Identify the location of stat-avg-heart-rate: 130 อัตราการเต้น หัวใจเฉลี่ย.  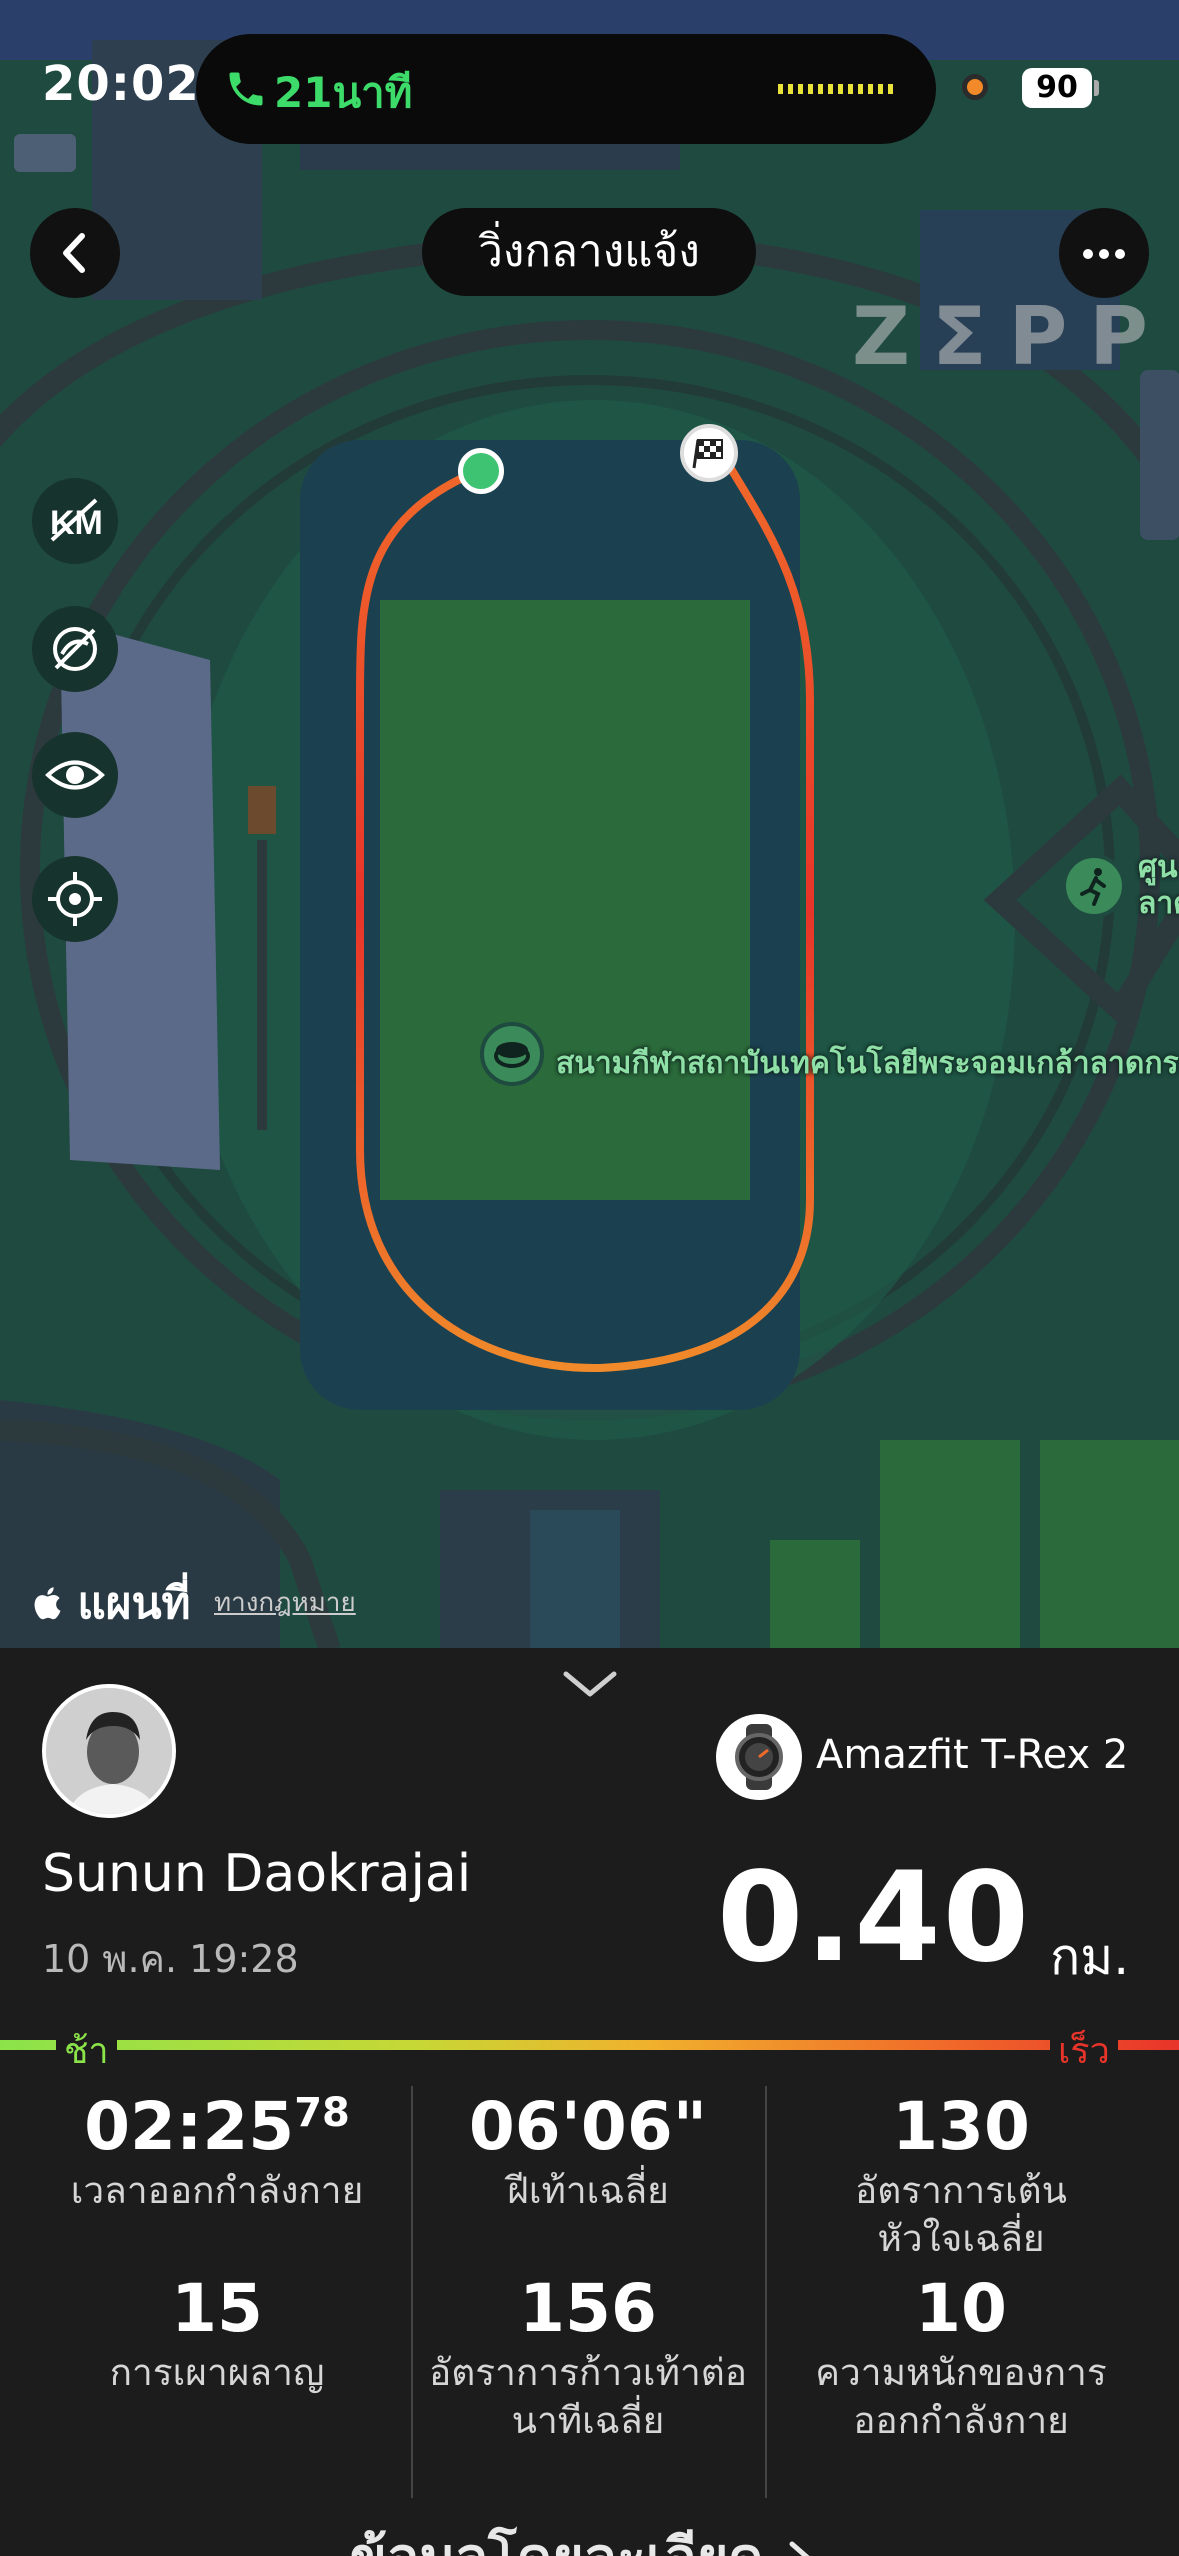
(961, 2175).